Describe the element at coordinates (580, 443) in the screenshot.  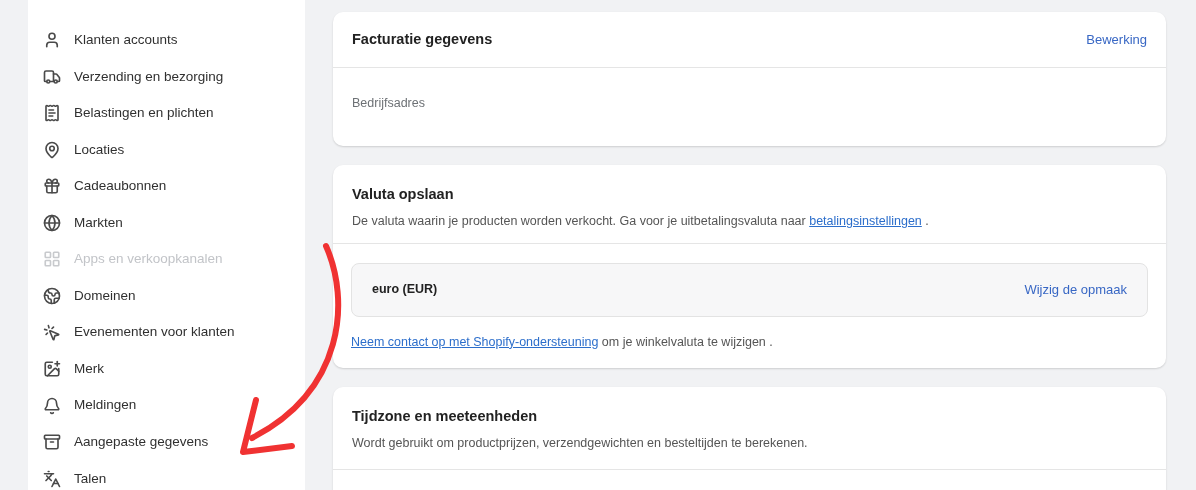
I see `card-description: Wordt gebruikt om productprijzen, verzendgewichten en besteltijden te berekenen.` at that location.